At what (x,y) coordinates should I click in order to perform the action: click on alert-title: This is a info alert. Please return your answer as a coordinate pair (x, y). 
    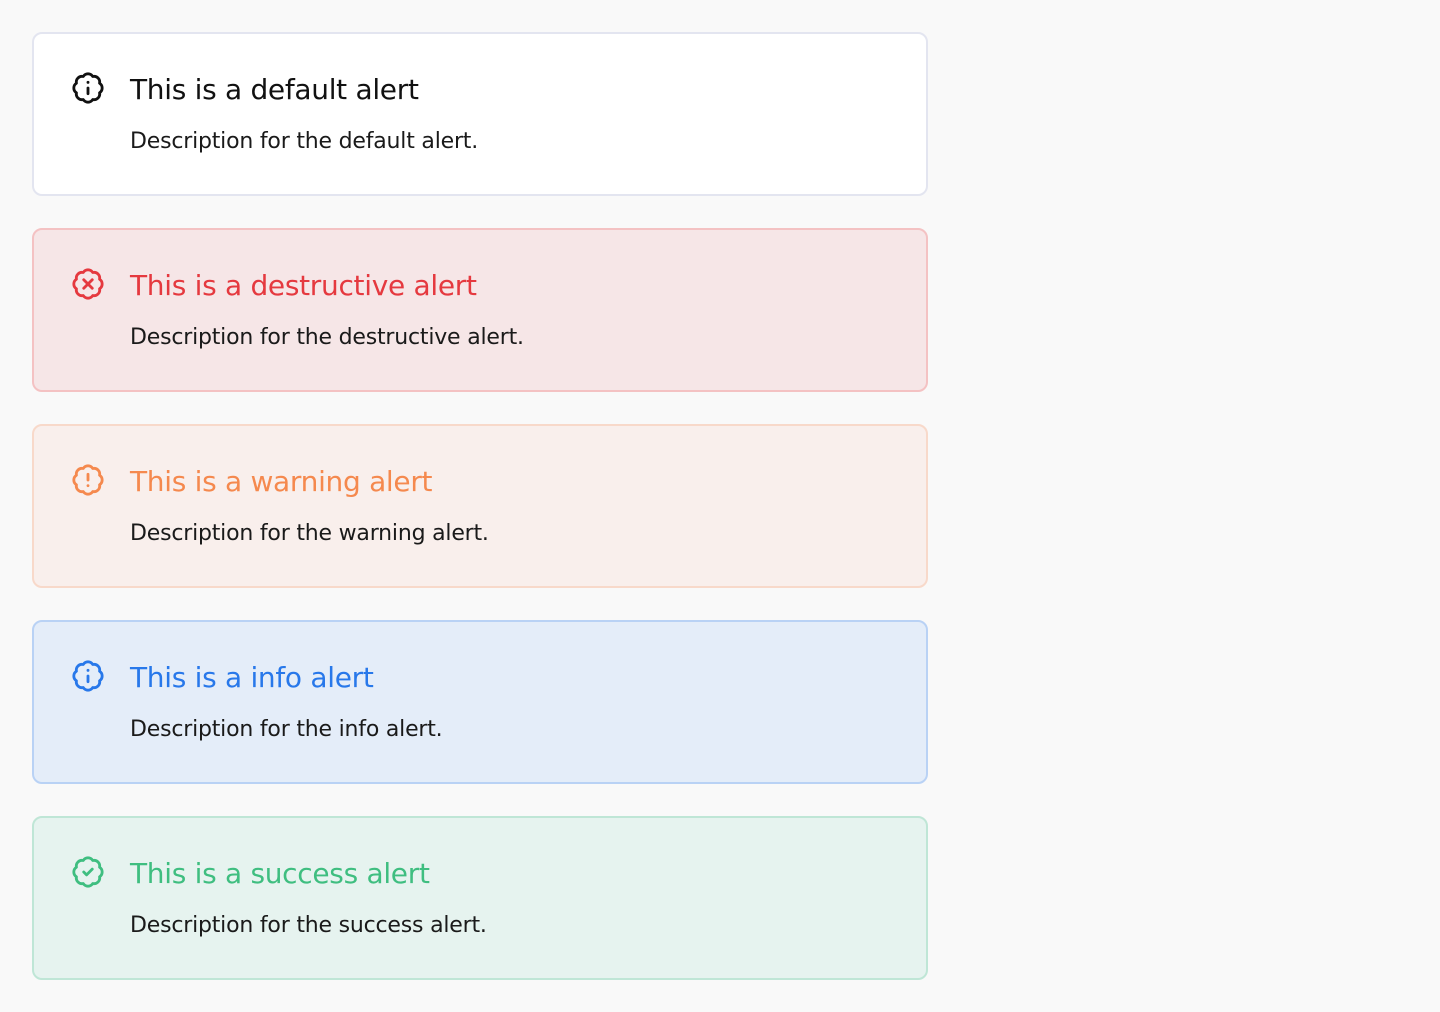
    Looking at the image, I should click on (252, 677).